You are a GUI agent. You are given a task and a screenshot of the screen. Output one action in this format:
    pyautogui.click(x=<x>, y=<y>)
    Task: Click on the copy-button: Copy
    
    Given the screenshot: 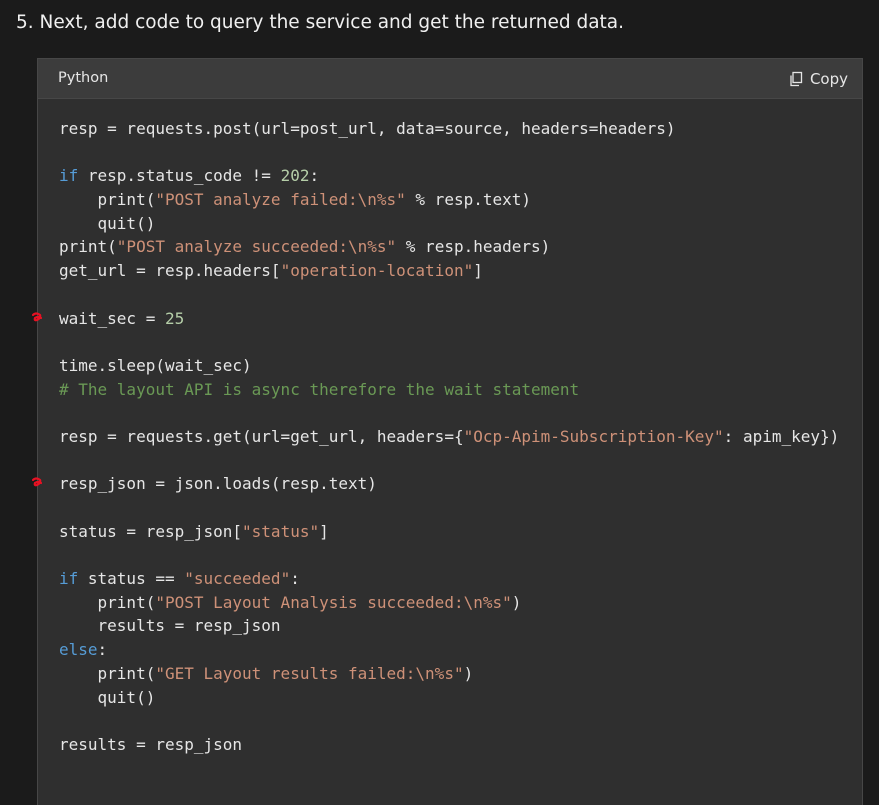 What is the action you would take?
    pyautogui.click(x=818, y=79)
    